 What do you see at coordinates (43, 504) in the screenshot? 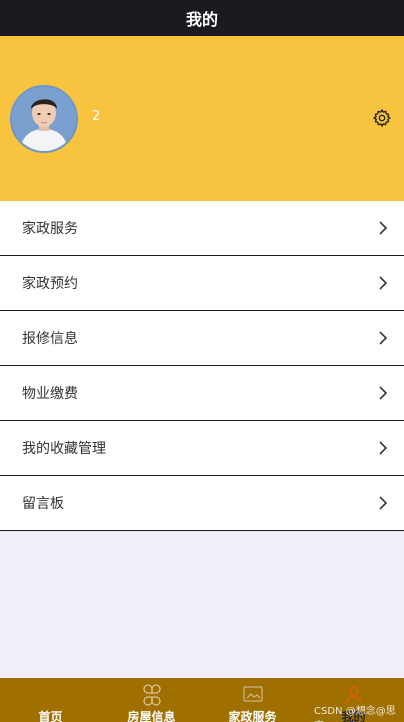
I see `menu-item-label: 留言板` at bounding box center [43, 504].